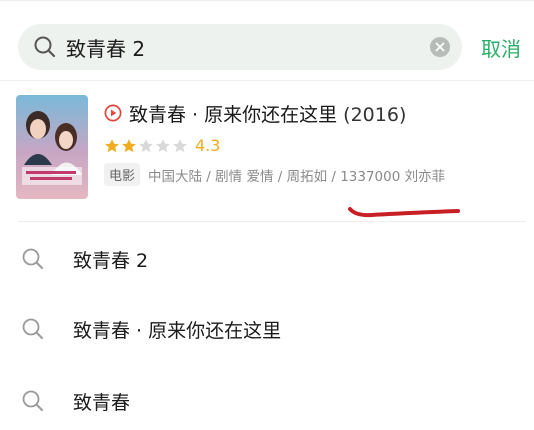 This screenshot has height=430, width=534. What do you see at coordinates (102, 402) in the screenshot?
I see `suggestion-label: 致青春` at bounding box center [102, 402].